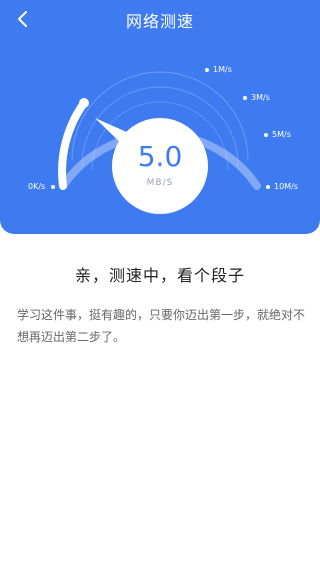  What do you see at coordinates (286, 186) in the screenshot?
I see `tick-label-4: 10M/s` at bounding box center [286, 186].